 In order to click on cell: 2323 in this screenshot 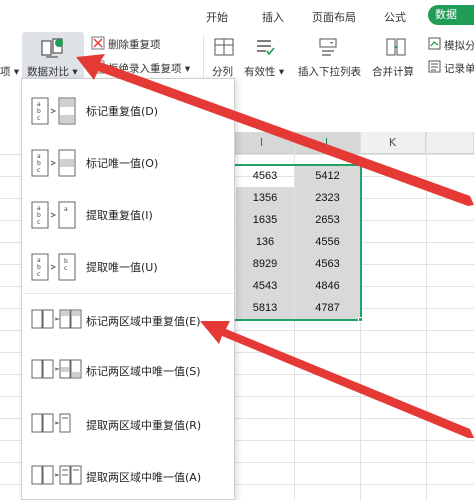, I will do `click(327, 198)`.